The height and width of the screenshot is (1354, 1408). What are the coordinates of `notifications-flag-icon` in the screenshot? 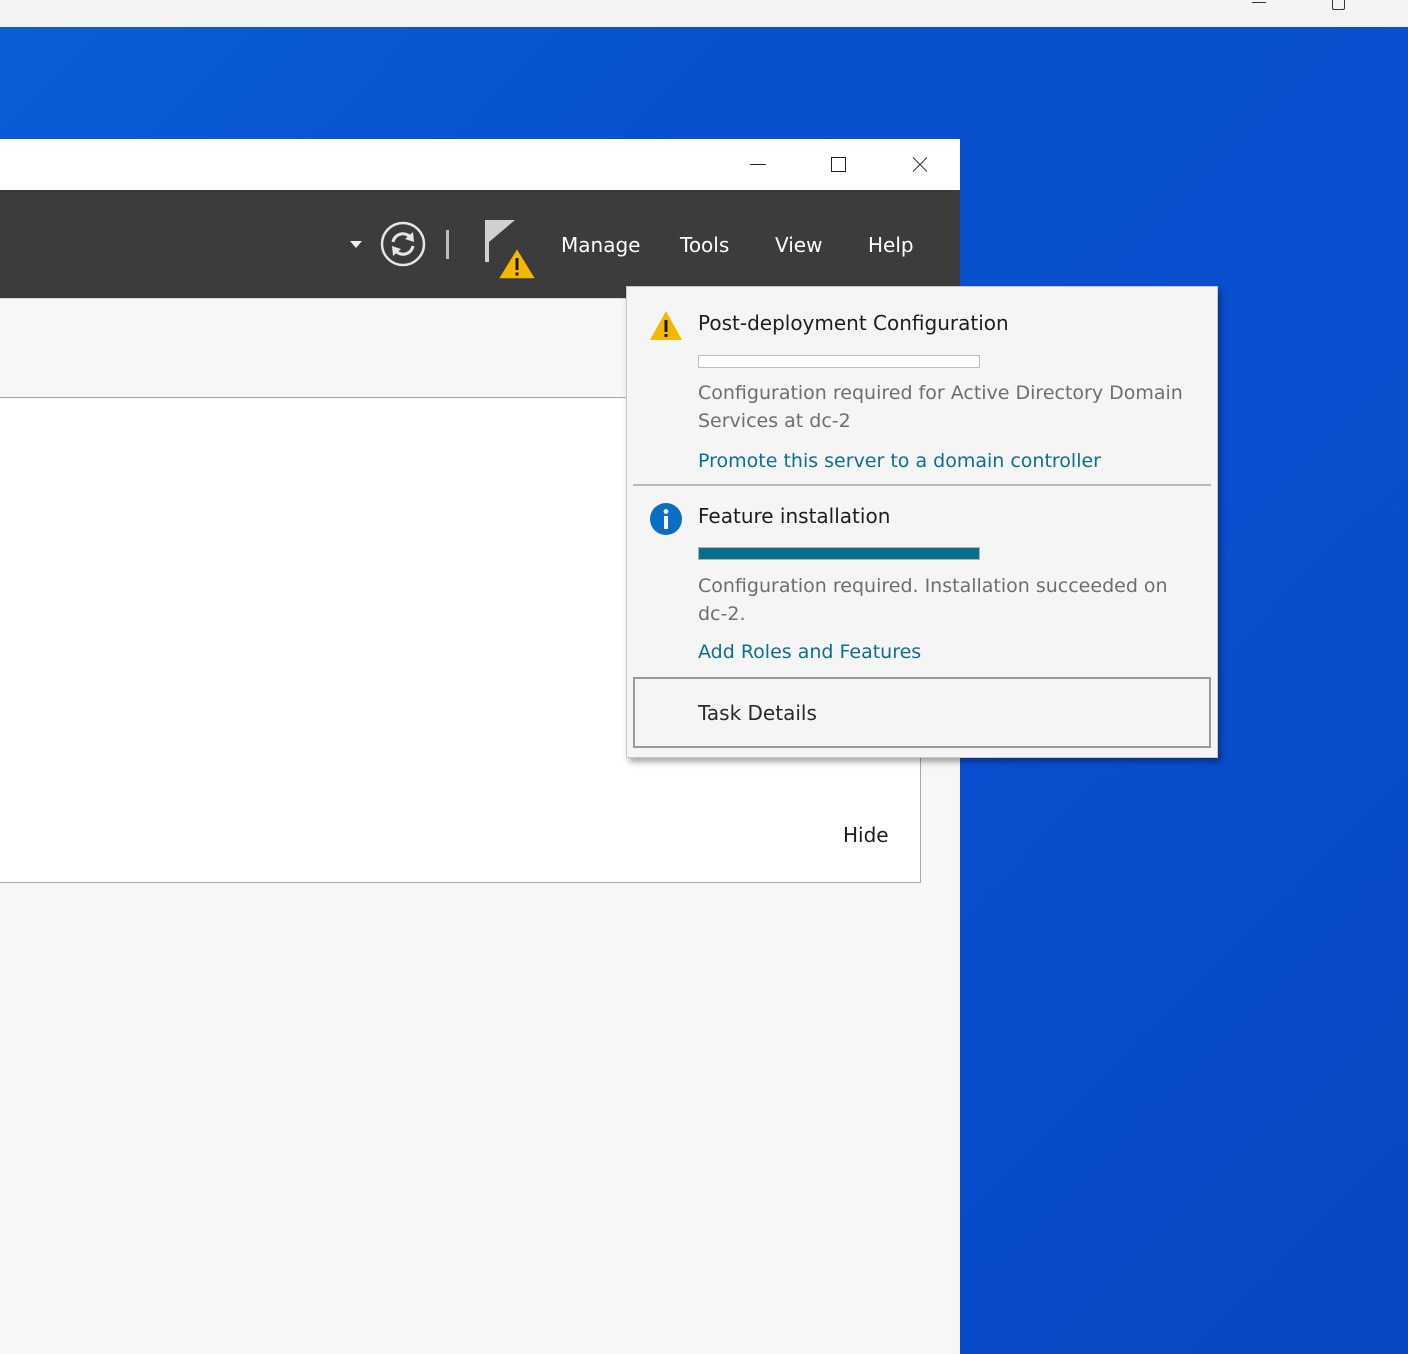 It's located at (510, 250).